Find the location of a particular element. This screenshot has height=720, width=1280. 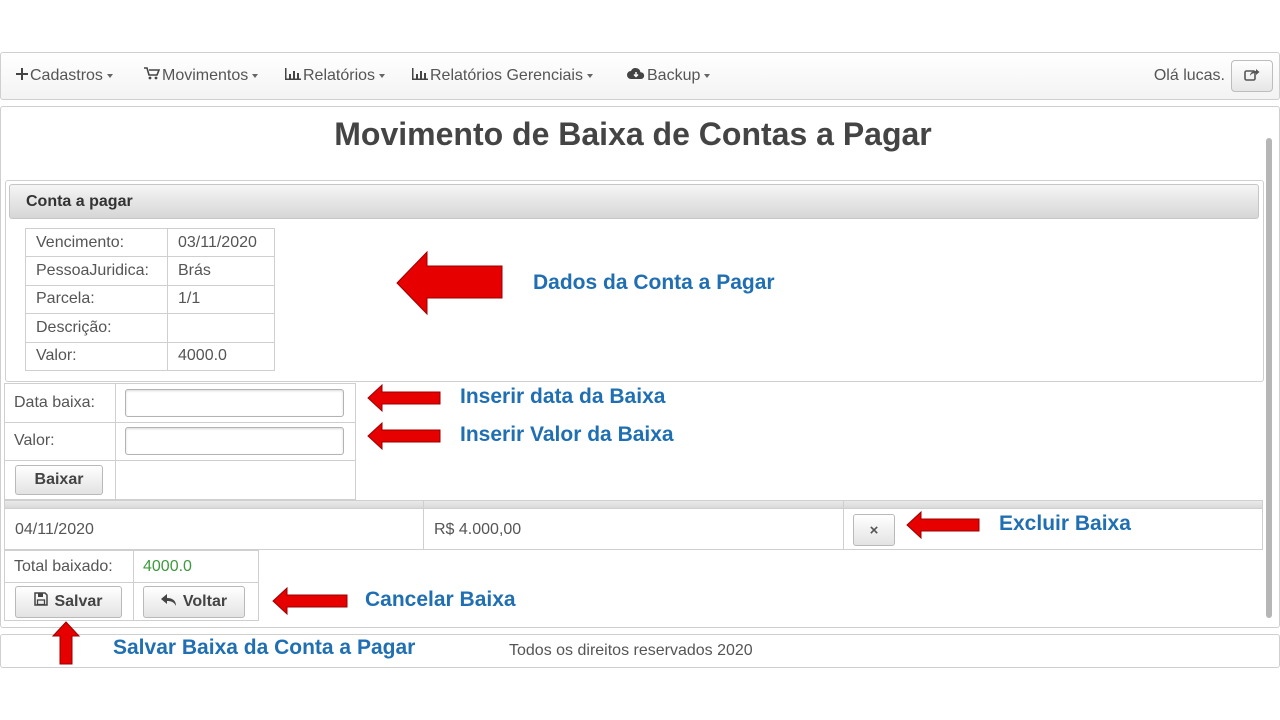

table-row: Salvar Voltar is located at coordinates (131, 601).